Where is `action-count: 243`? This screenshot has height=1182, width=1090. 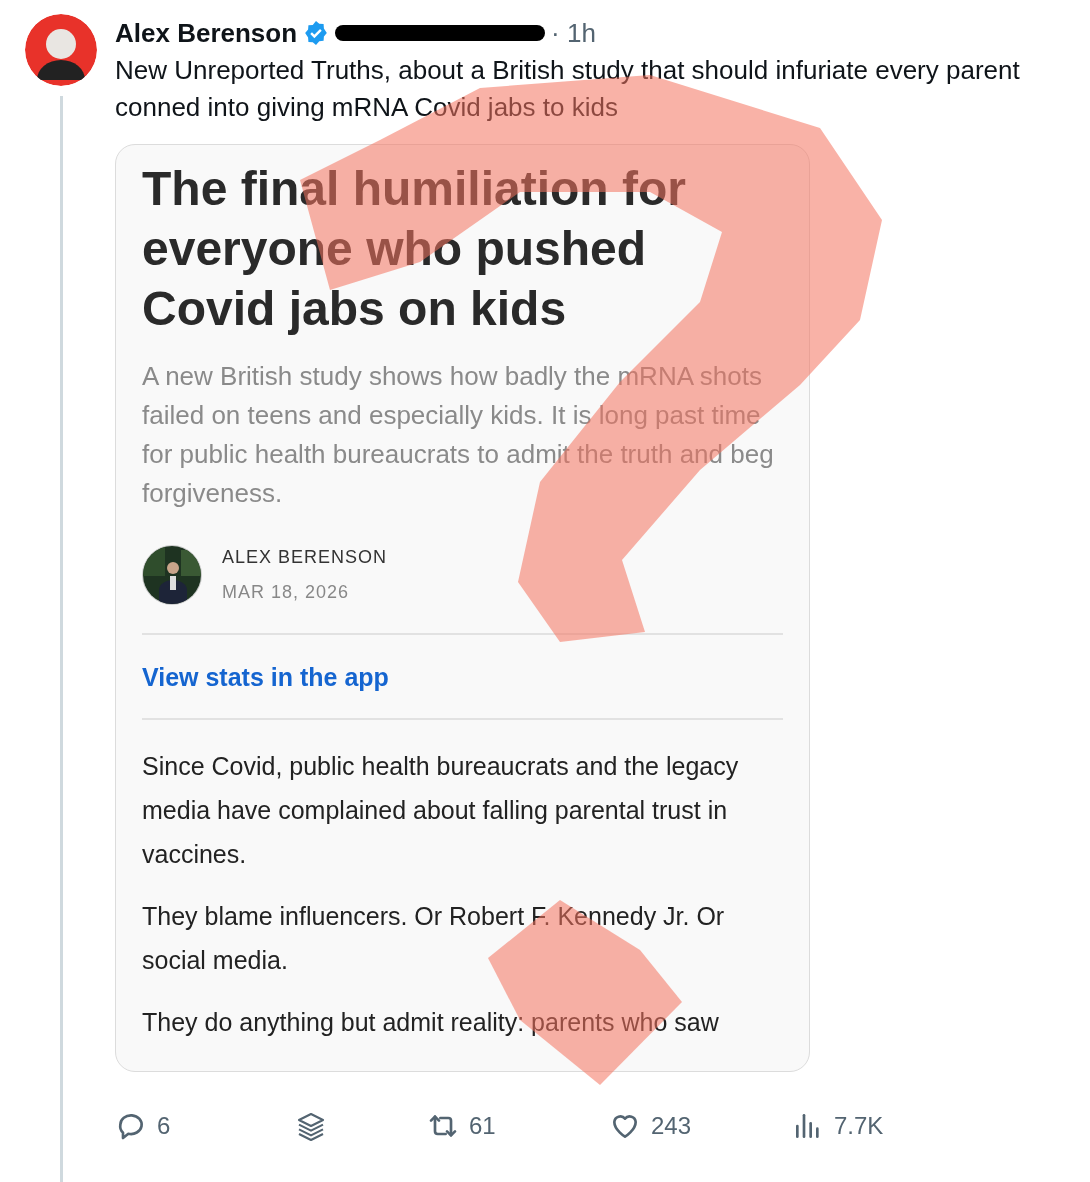
action-count: 243 is located at coordinates (671, 1126).